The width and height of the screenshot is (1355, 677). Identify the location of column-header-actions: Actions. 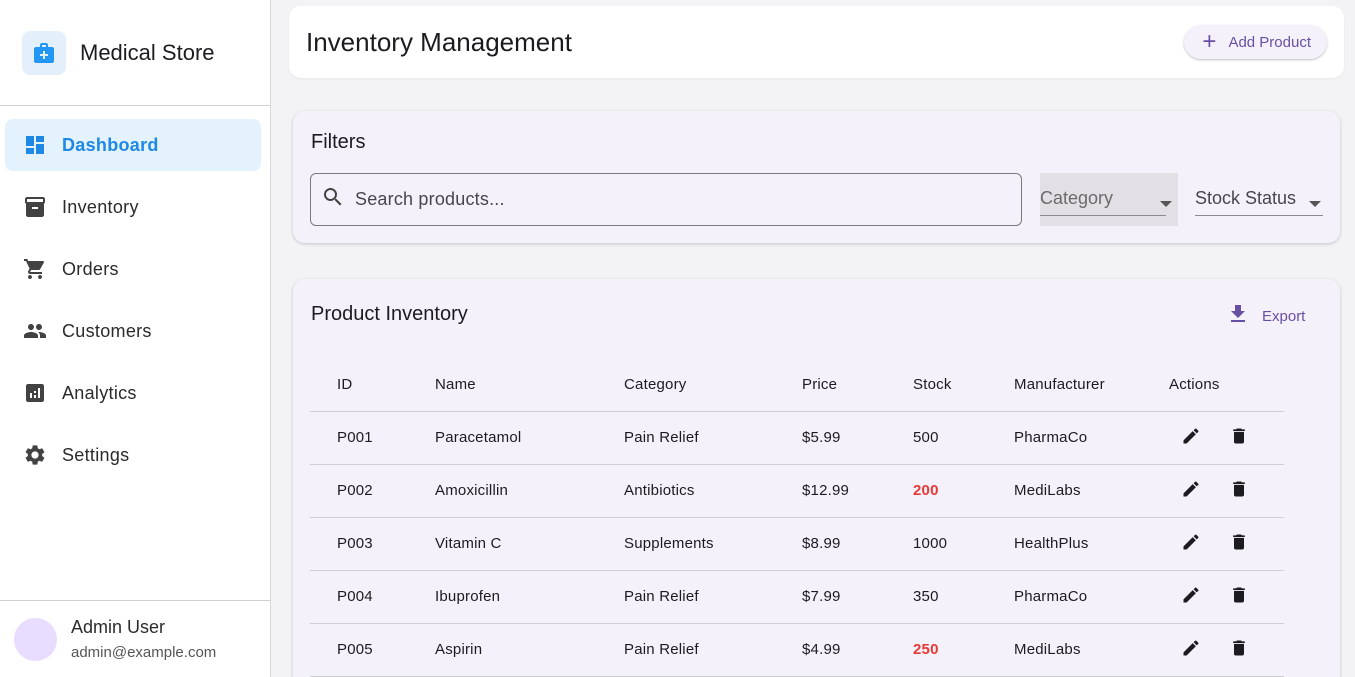
(1226, 385).